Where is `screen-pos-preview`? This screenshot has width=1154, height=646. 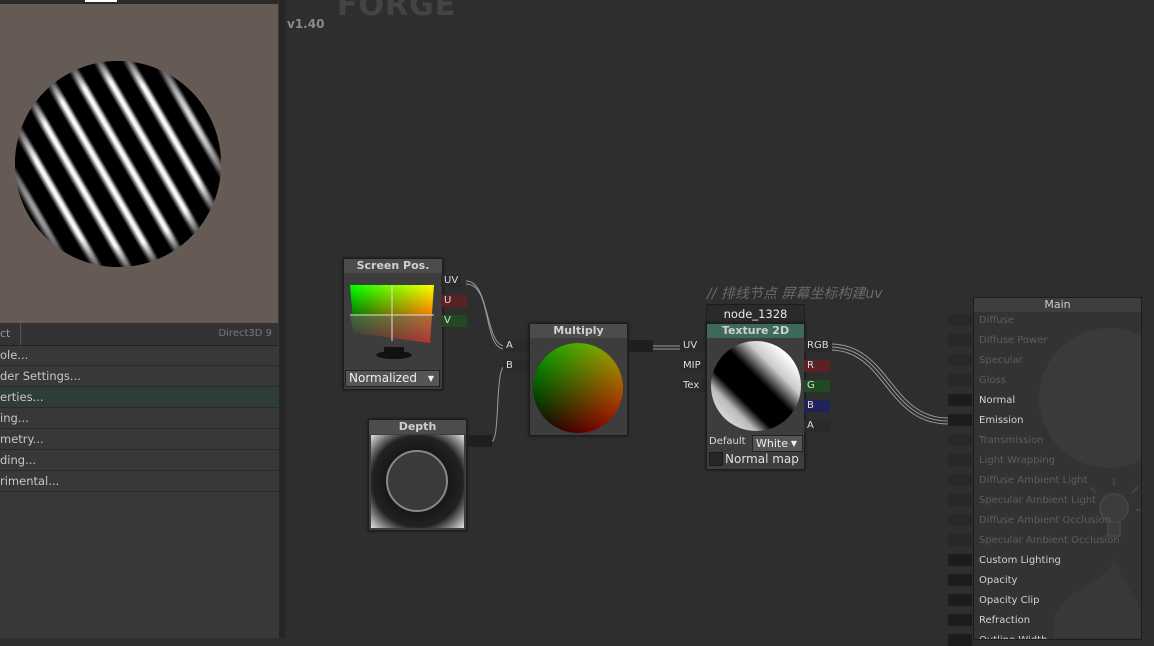 screen-pos-preview is located at coordinates (392, 322).